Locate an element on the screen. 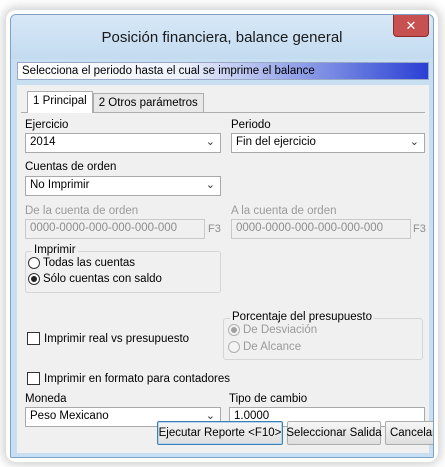 The width and height of the screenshot is (445, 467). seleccionar-salida-button: Seleccionar Salida is located at coordinates (334, 433).